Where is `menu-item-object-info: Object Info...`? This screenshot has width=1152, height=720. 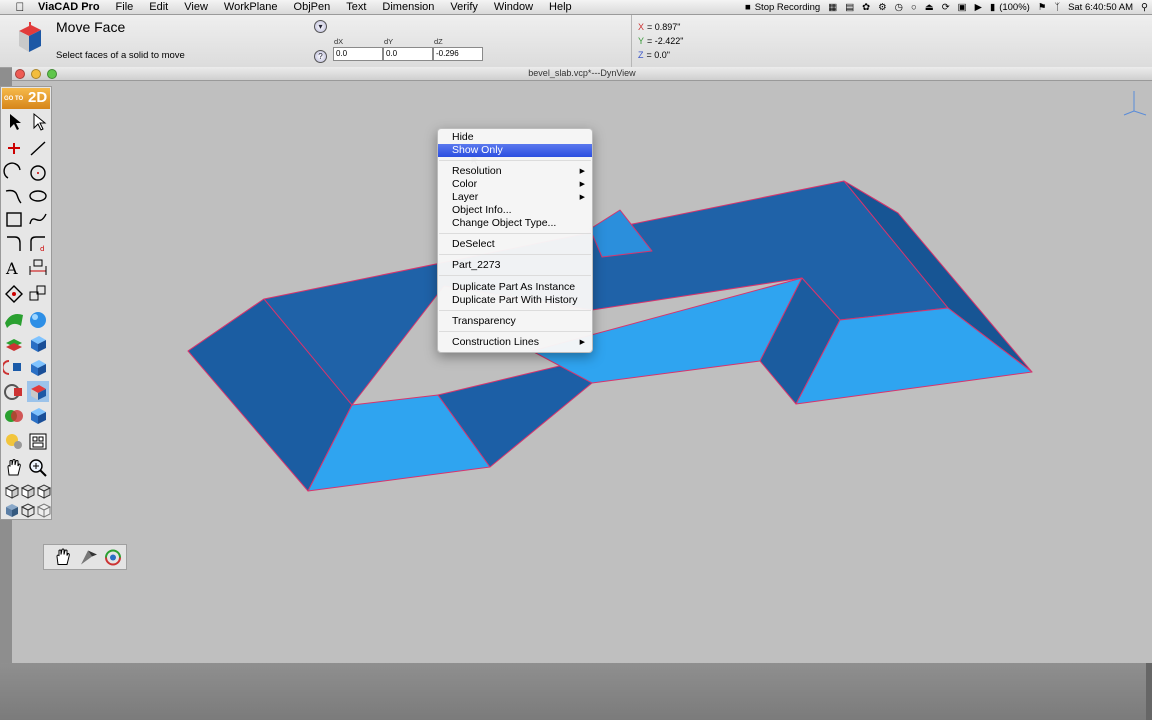
menu-item-object-info: Object Info... is located at coordinates (515, 210).